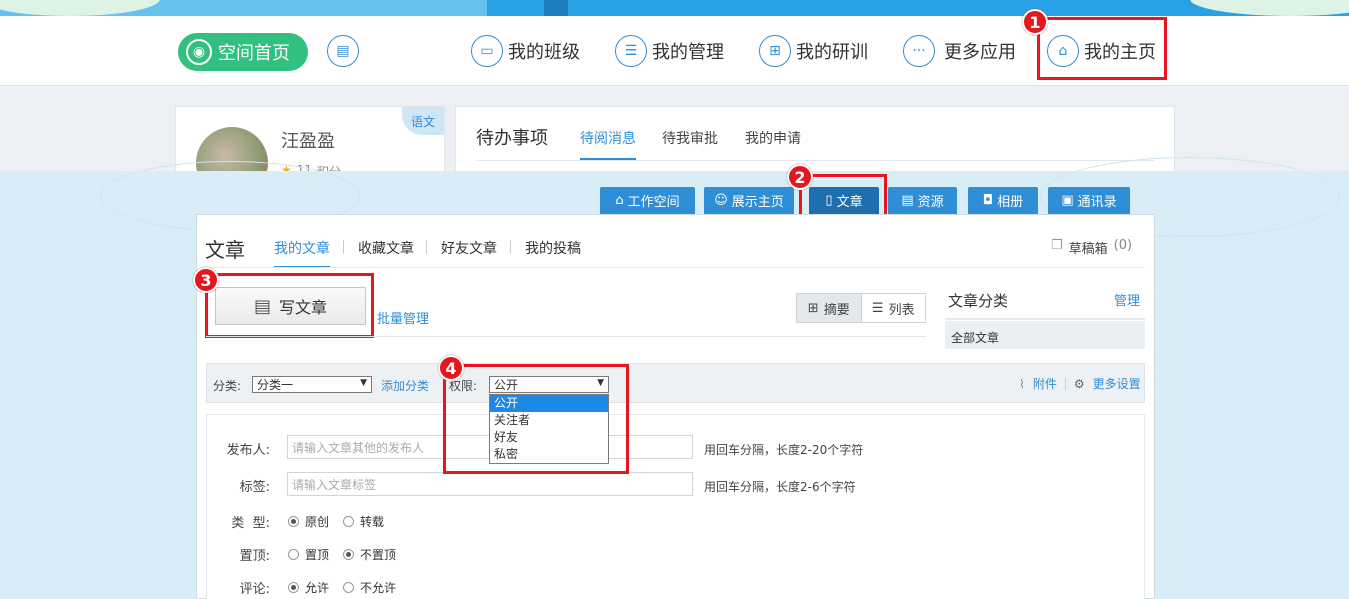  Describe the element at coordinates (254, 487) in the screenshot. I see `tags-label: 标签:` at that location.